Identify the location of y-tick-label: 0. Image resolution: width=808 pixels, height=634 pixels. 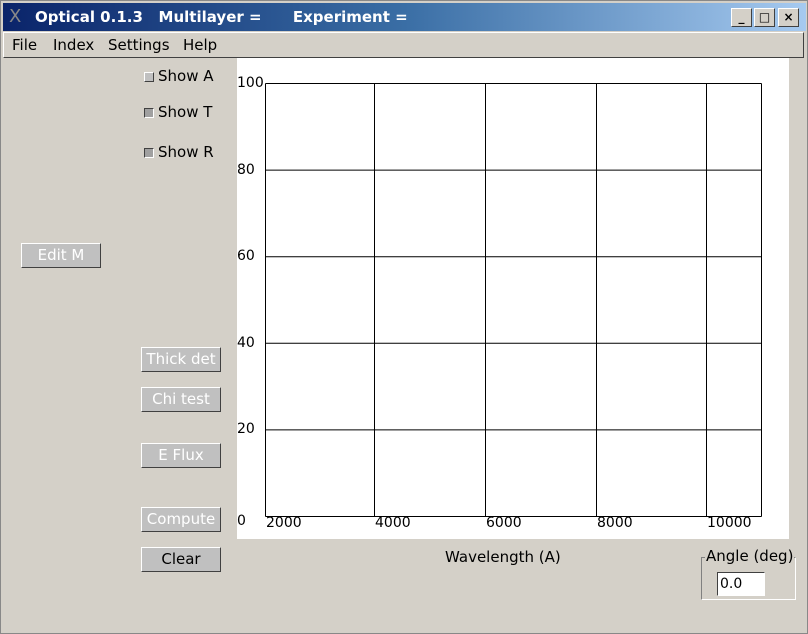
(241, 521).